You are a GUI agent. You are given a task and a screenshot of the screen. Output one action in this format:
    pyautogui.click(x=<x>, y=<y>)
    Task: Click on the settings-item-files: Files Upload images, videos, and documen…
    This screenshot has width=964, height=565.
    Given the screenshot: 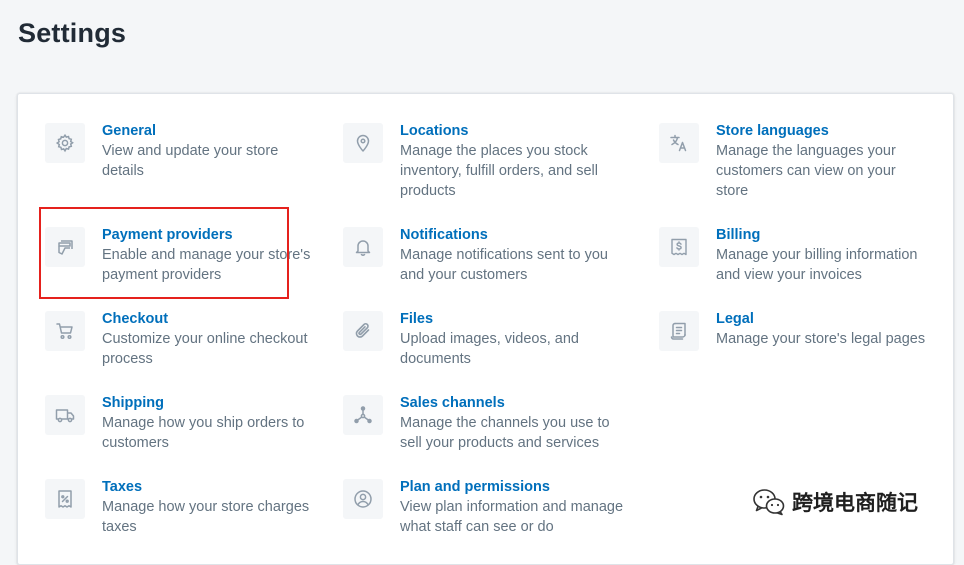 What is the action you would take?
    pyautogui.click(x=484, y=339)
    